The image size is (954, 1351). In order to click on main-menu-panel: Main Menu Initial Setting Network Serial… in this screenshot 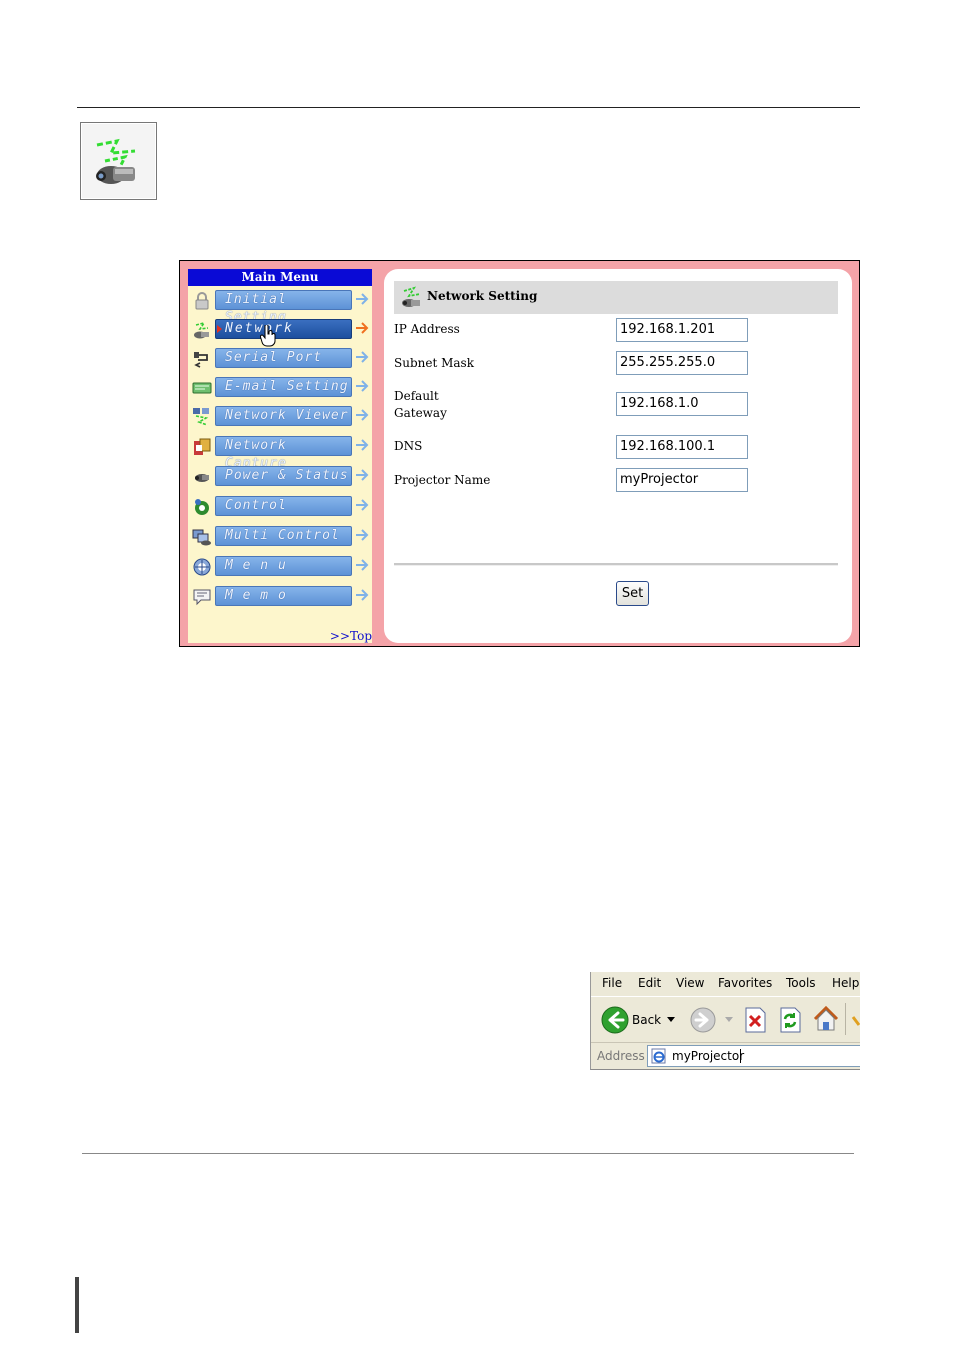, I will do `click(280, 456)`.